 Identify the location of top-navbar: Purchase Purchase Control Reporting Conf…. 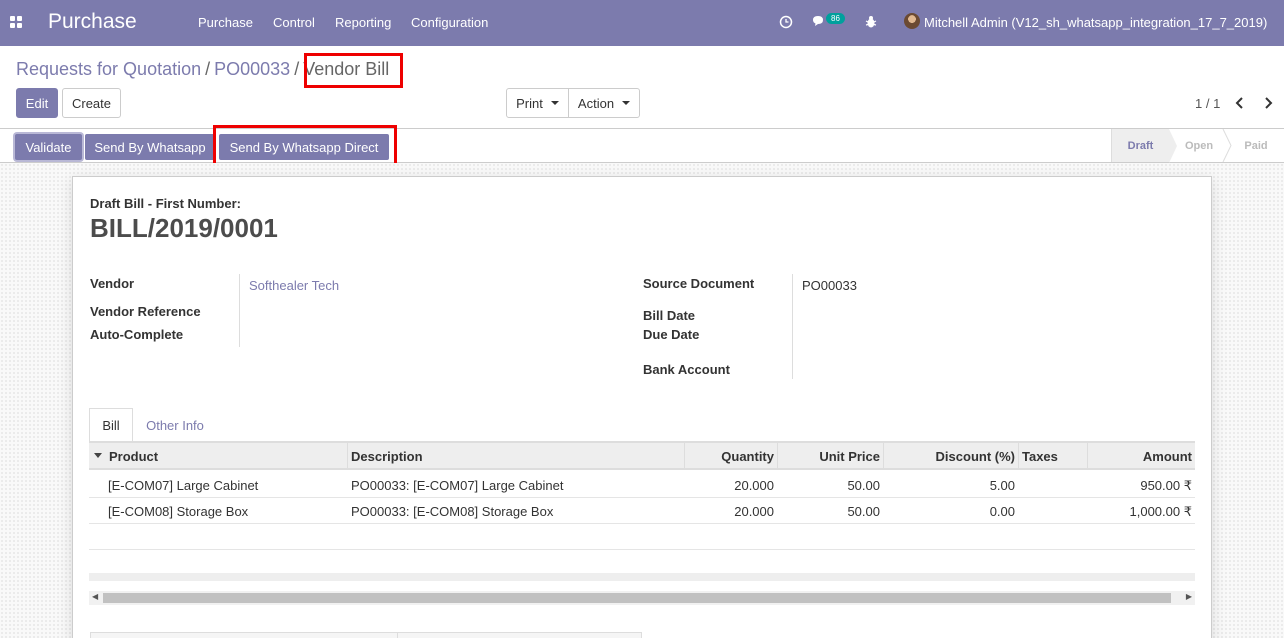
(642, 23).